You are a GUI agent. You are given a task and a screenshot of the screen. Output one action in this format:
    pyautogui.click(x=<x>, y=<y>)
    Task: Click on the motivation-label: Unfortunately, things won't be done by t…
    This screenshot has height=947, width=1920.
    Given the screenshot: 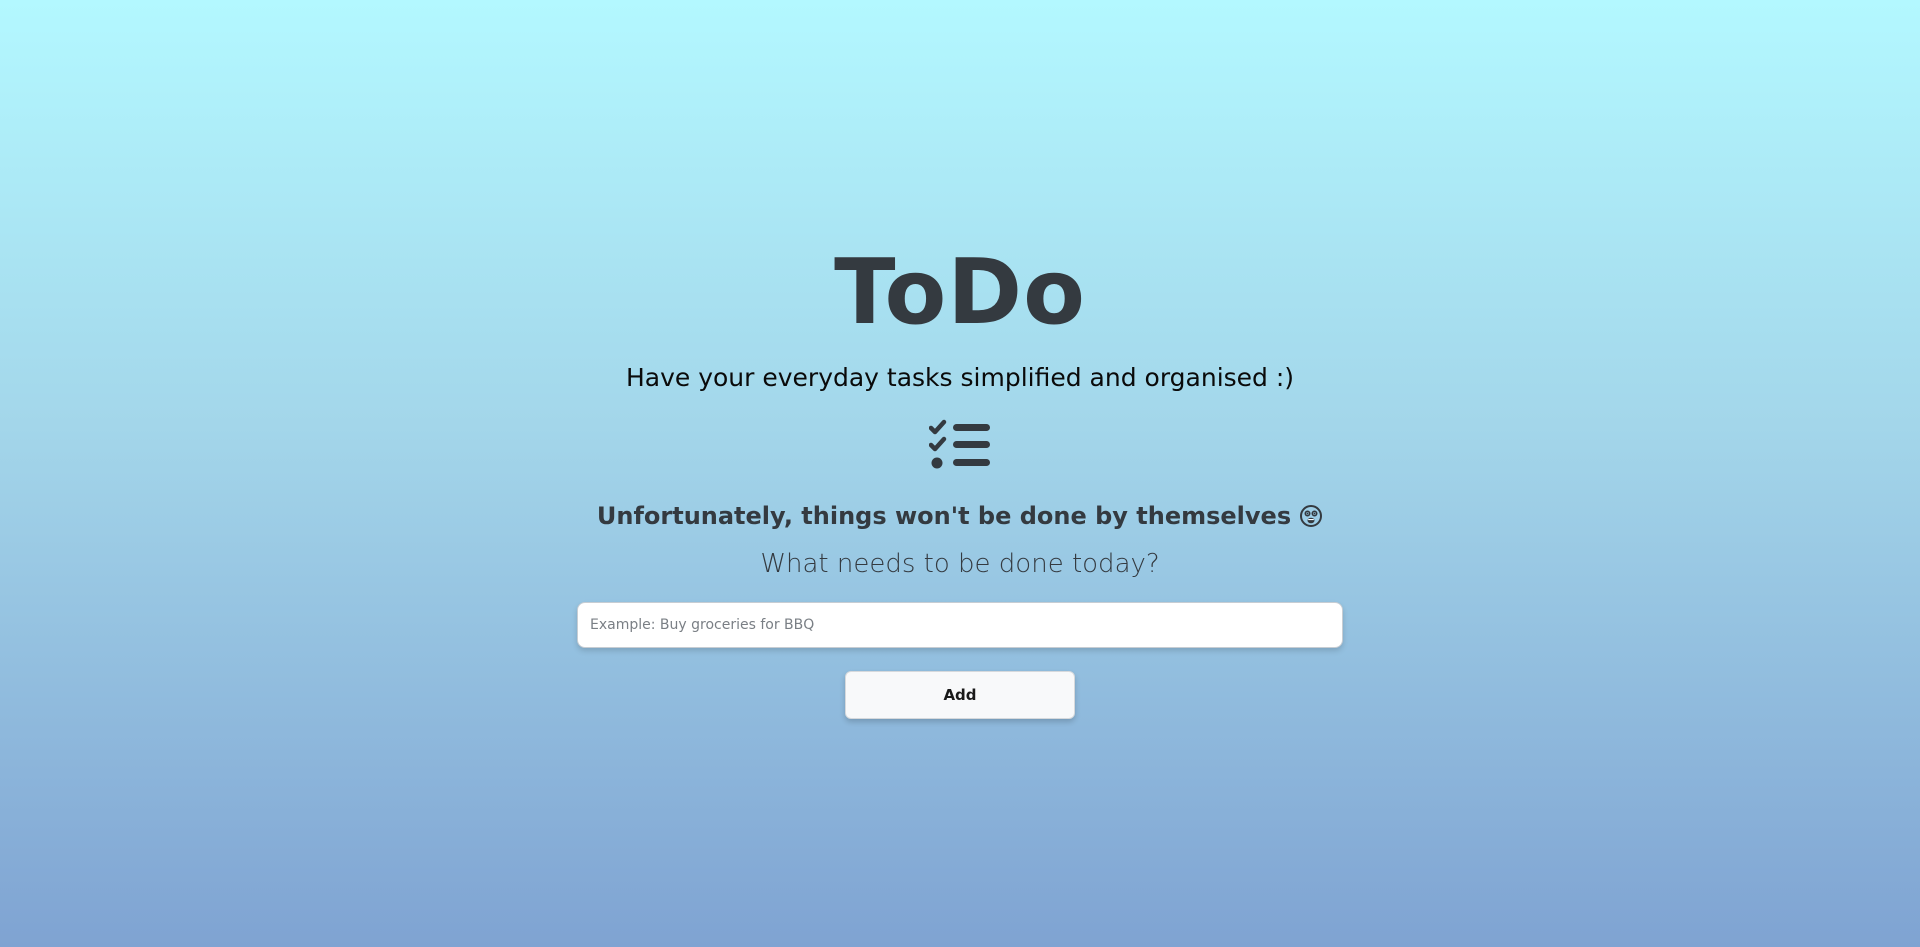 What is the action you would take?
    pyautogui.click(x=944, y=516)
    